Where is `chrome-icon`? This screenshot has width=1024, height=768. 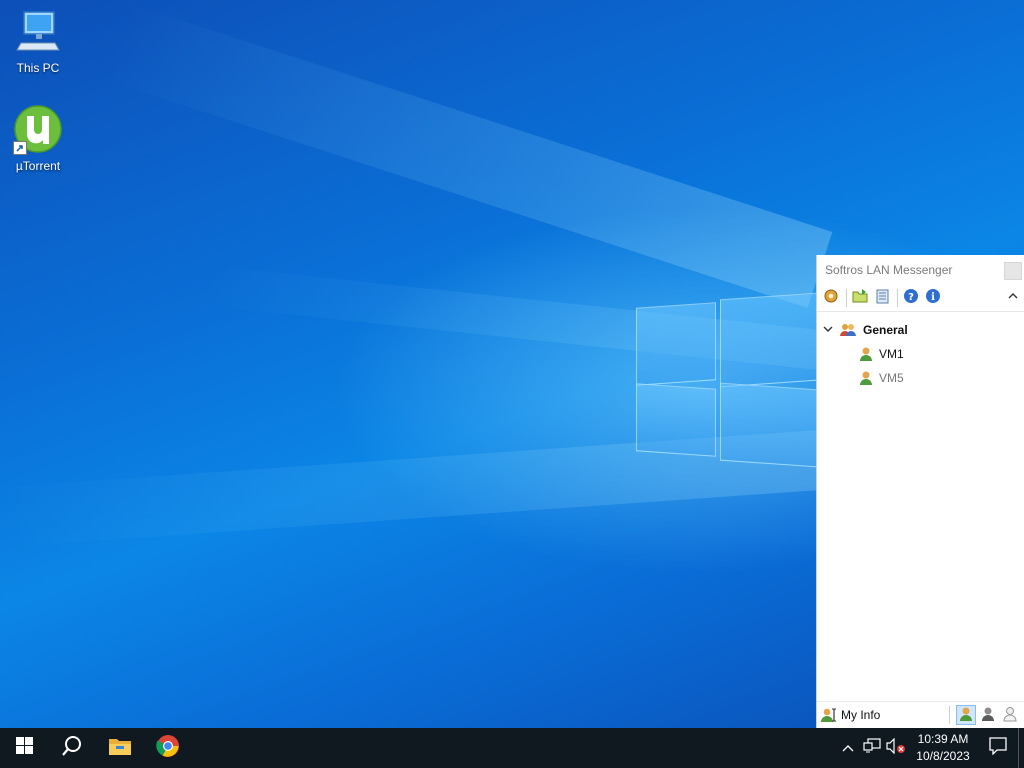 chrome-icon is located at coordinates (168, 748).